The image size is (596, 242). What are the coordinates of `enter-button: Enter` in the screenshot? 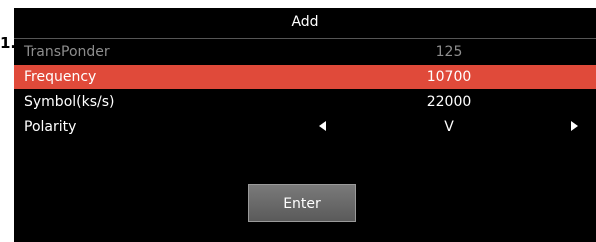 It's located at (302, 203).